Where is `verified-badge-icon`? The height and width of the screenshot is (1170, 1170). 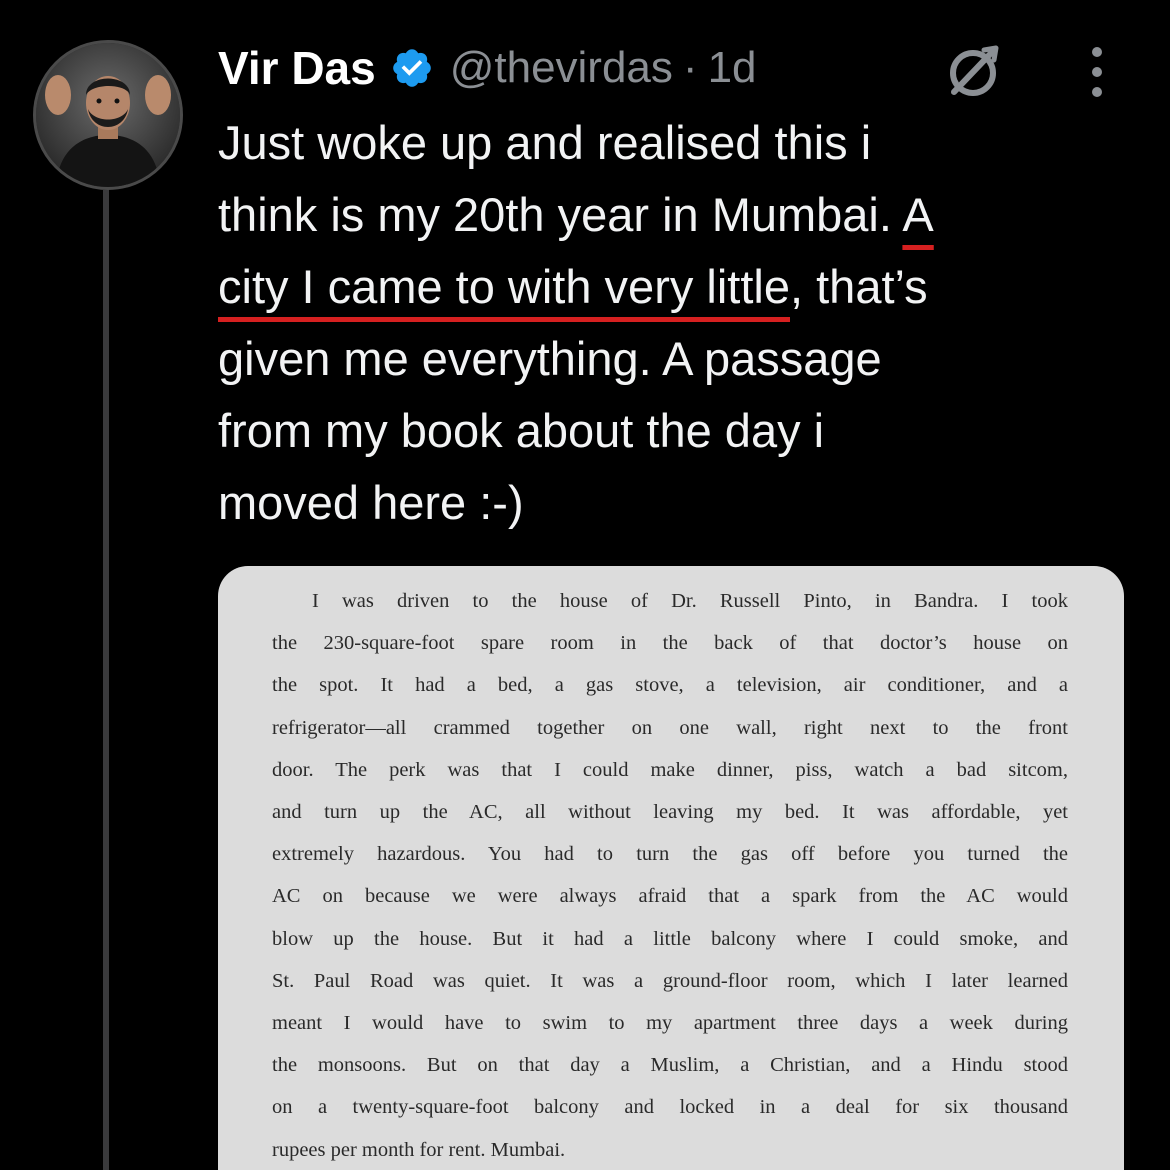
verified-badge-icon is located at coordinates (412, 68).